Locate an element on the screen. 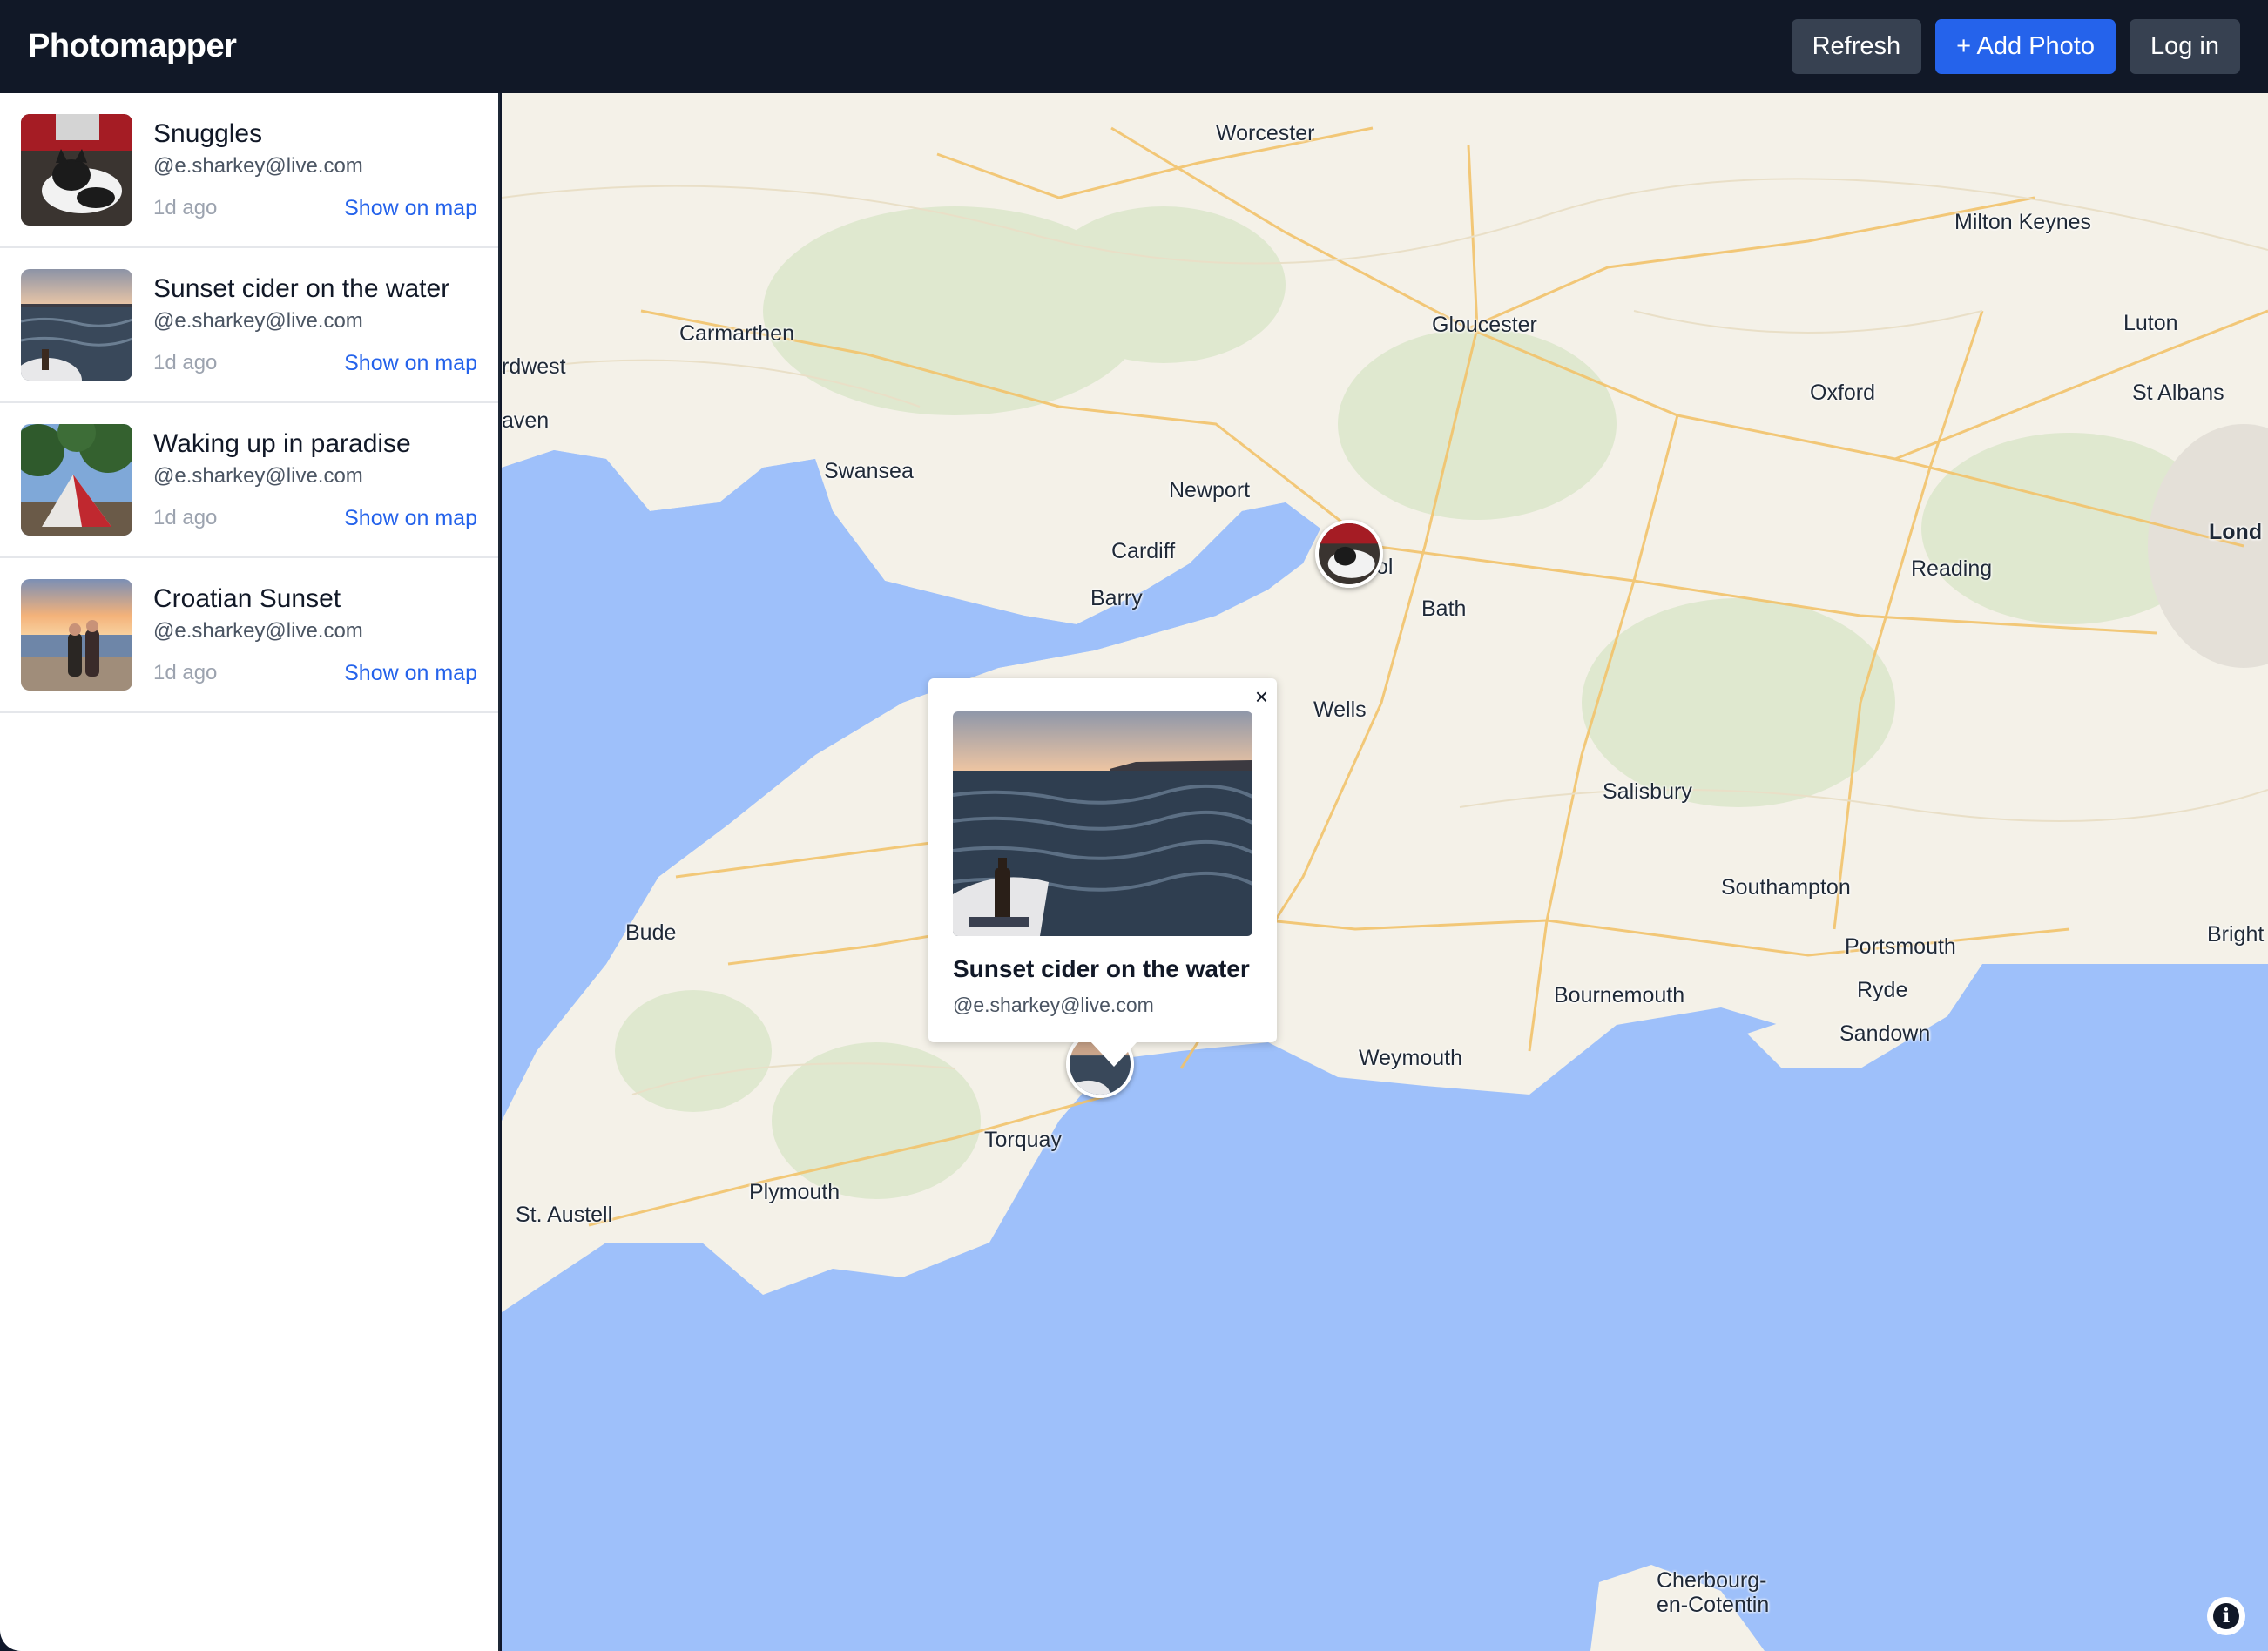 The image size is (2268, 1651). attribution-button: i is located at coordinates (2226, 1616).